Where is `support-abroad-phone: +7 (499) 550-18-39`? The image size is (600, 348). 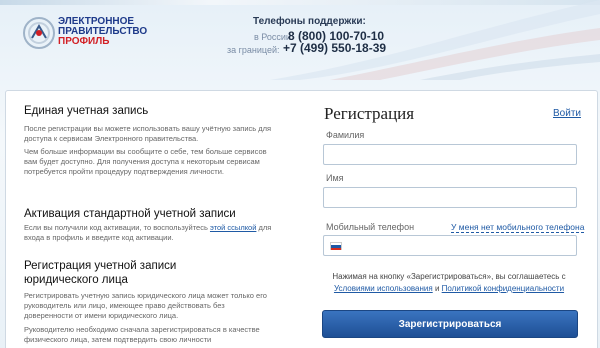
support-abroad-phone: +7 (499) 550-18-39 is located at coordinates (334, 48).